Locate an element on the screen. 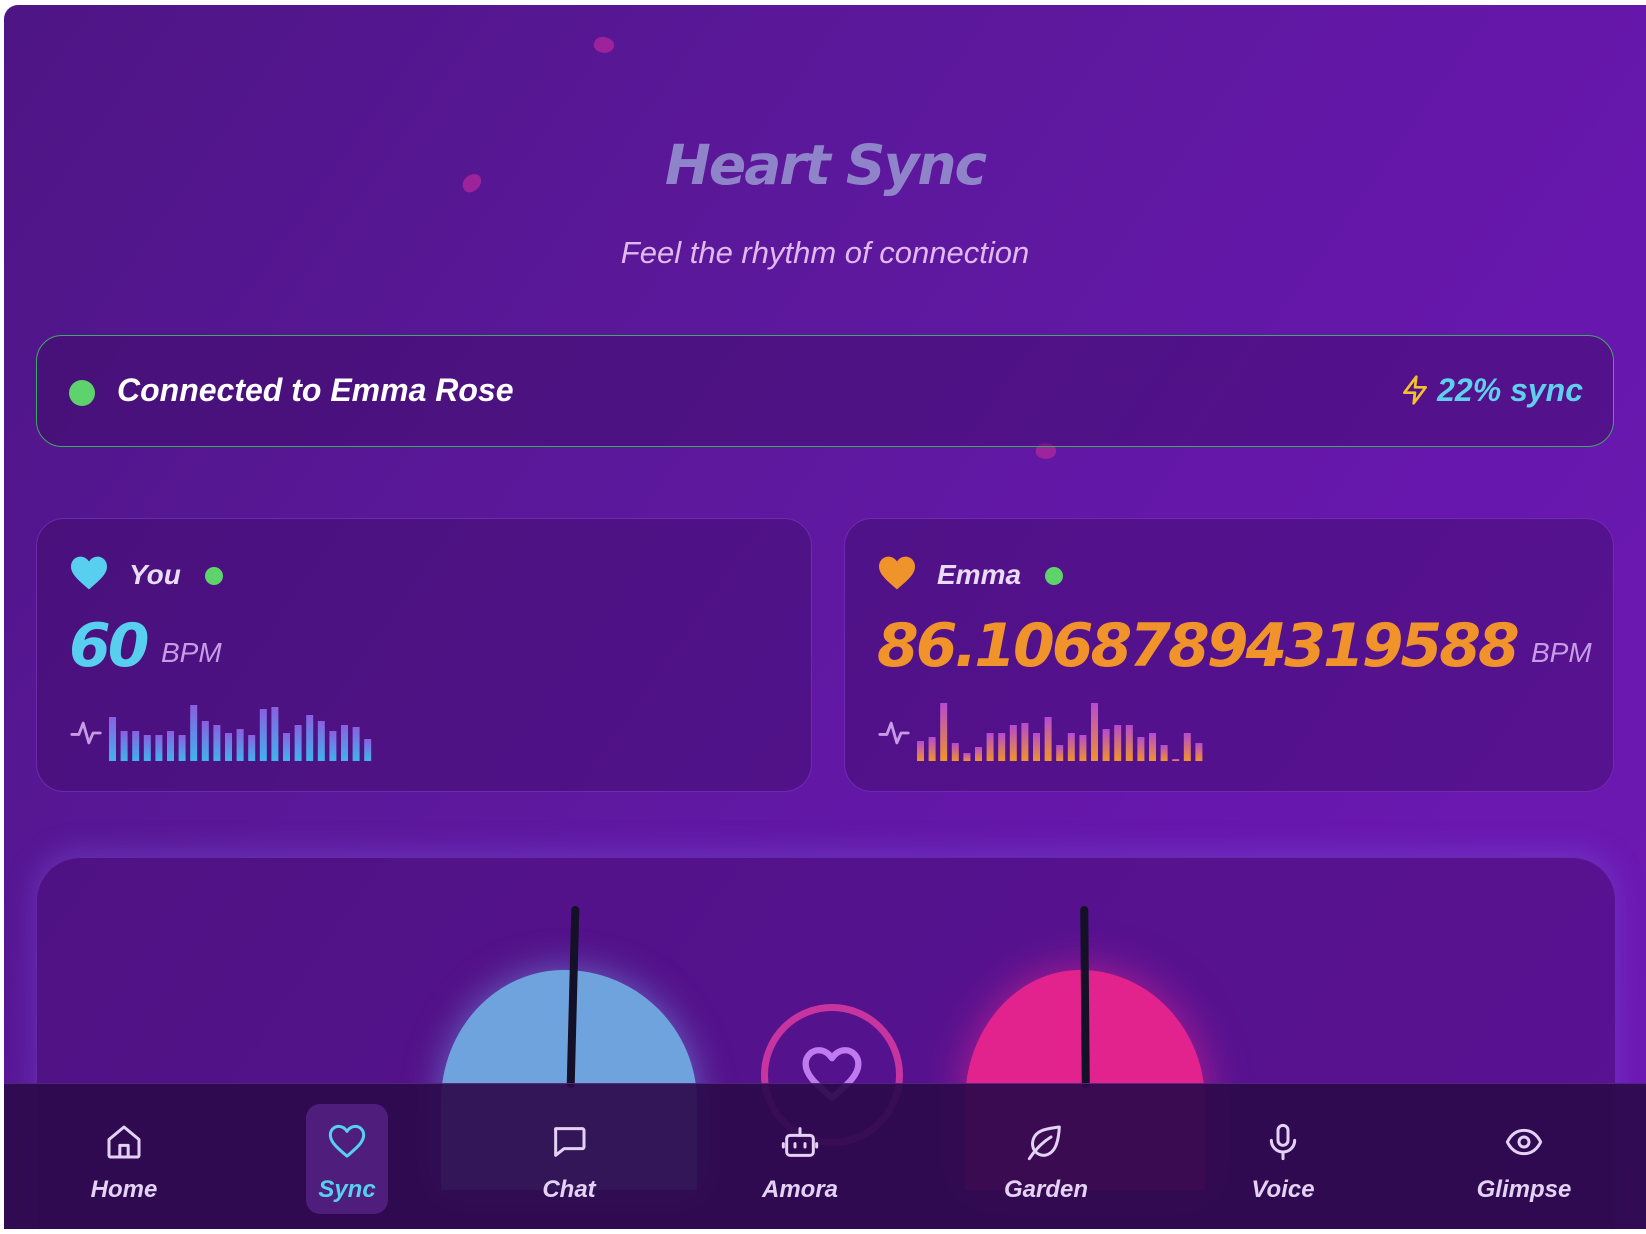  page-title: Heart Sync is located at coordinates (825, 165).